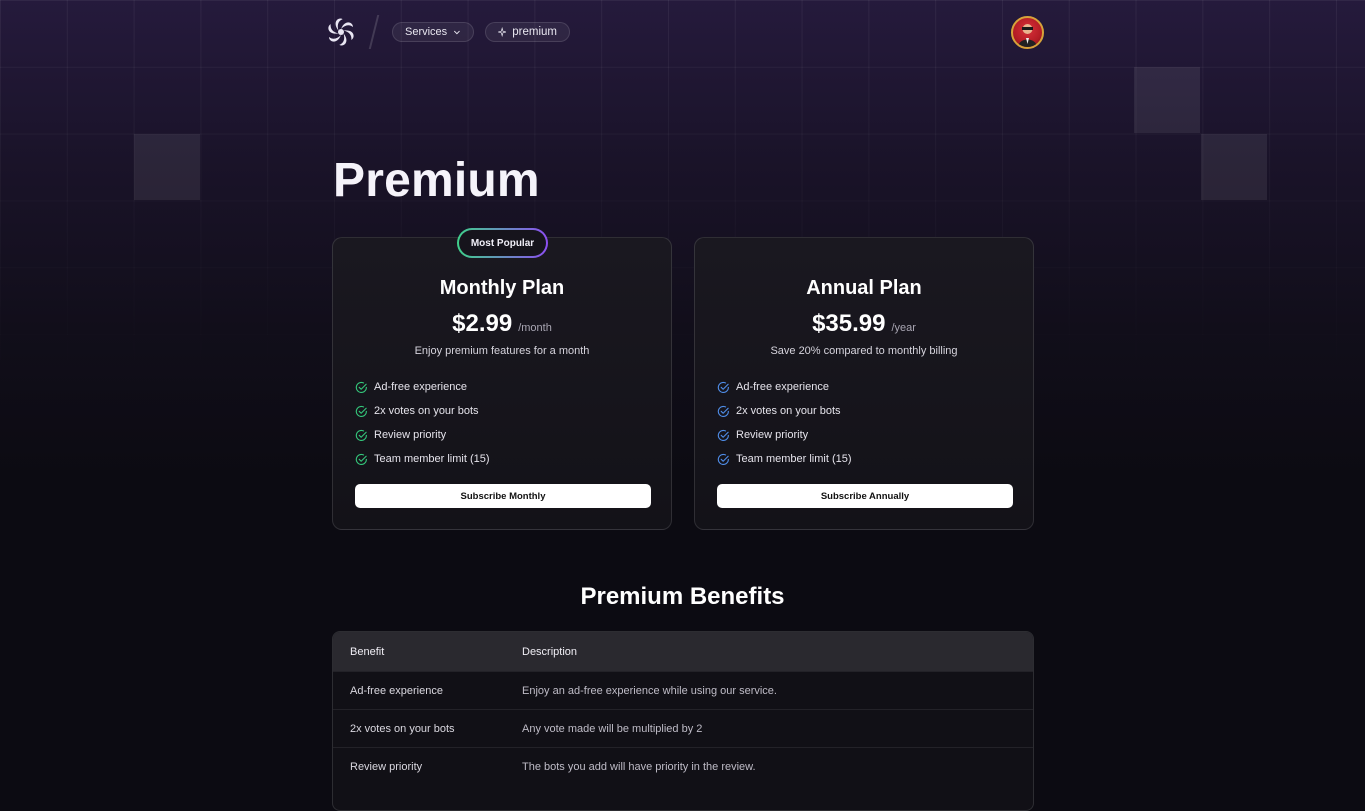  What do you see at coordinates (682, 596) in the screenshot?
I see `benefits-title: Premium Benefits` at bounding box center [682, 596].